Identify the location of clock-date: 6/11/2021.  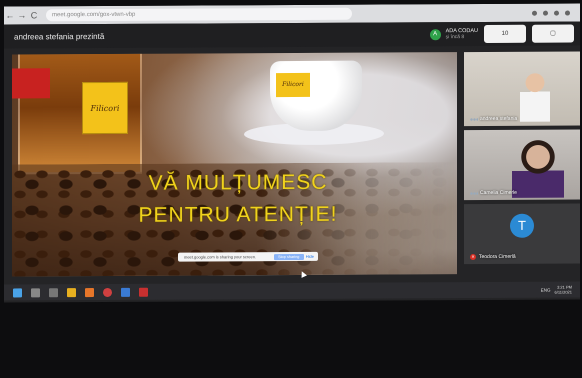
(563, 292).